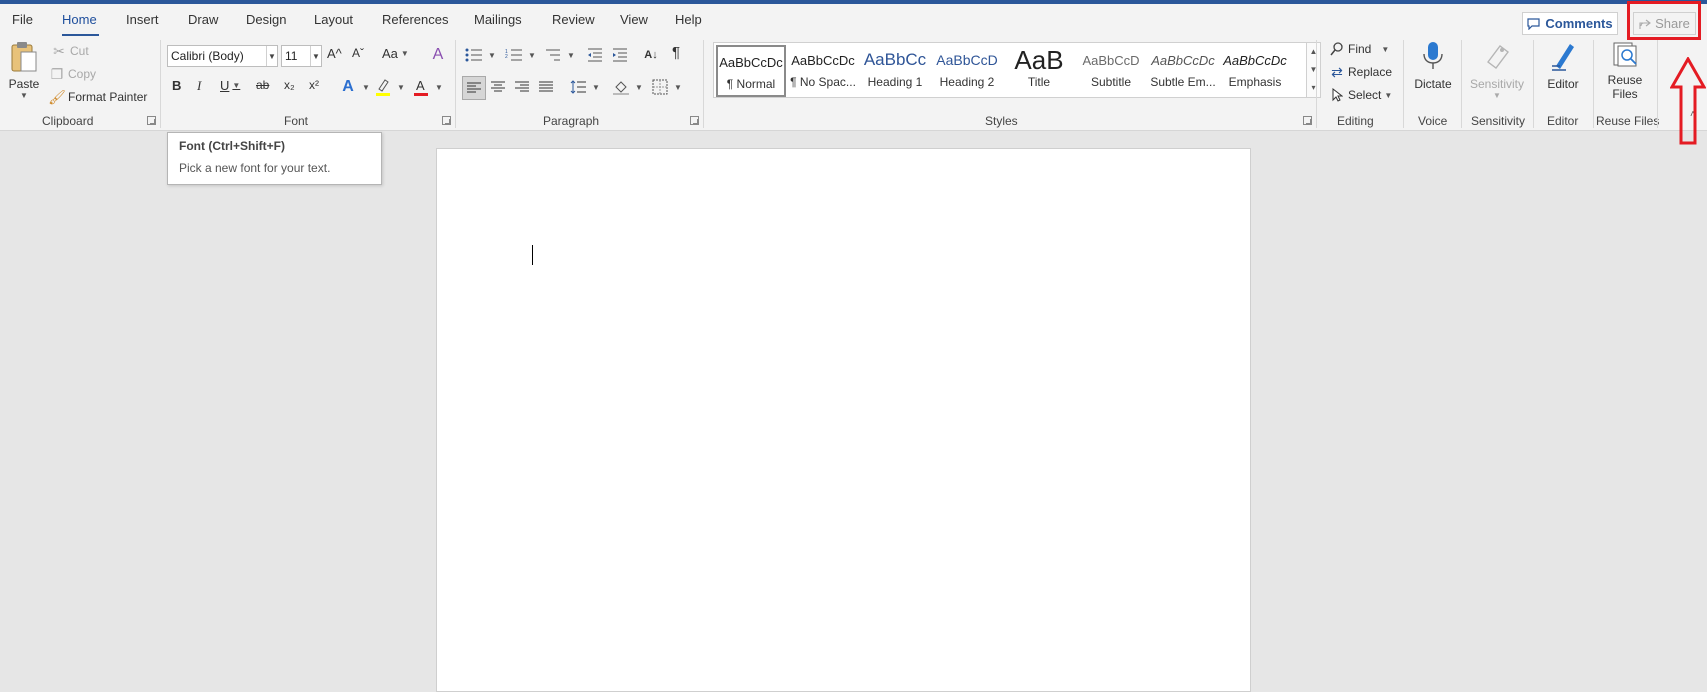 This screenshot has height=692, width=1707. I want to click on underline-icon: U, so click(225, 85).